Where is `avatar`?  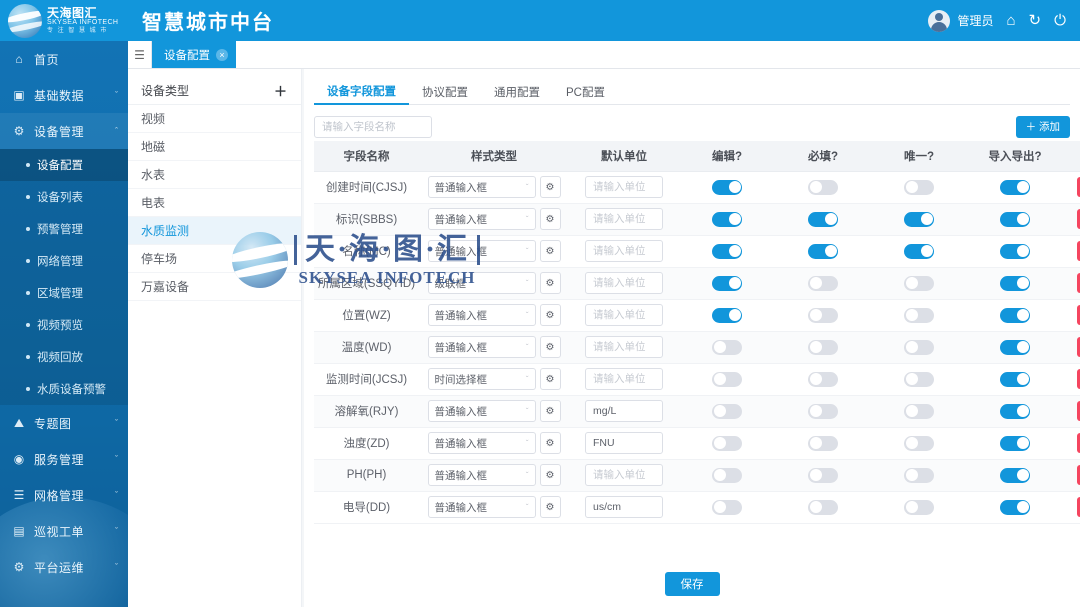 avatar is located at coordinates (939, 20).